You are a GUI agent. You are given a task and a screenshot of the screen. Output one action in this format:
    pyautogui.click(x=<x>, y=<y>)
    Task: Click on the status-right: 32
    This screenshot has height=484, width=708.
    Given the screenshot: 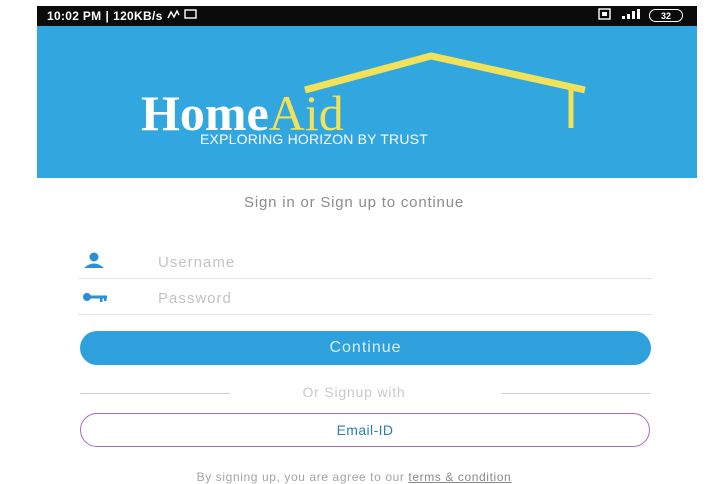 What is the action you would take?
    pyautogui.click(x=640, y=15)
    